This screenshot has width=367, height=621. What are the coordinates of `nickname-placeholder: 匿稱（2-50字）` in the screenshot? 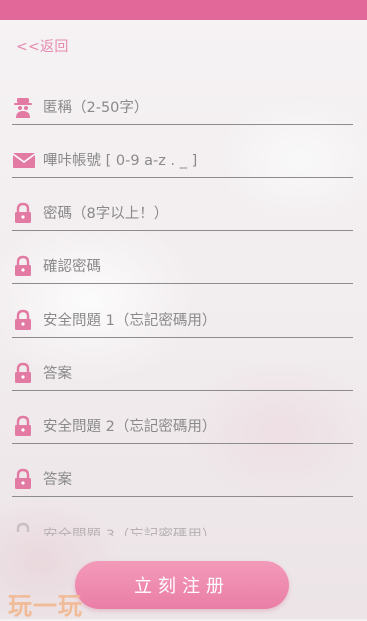 It's located at (96, 108).